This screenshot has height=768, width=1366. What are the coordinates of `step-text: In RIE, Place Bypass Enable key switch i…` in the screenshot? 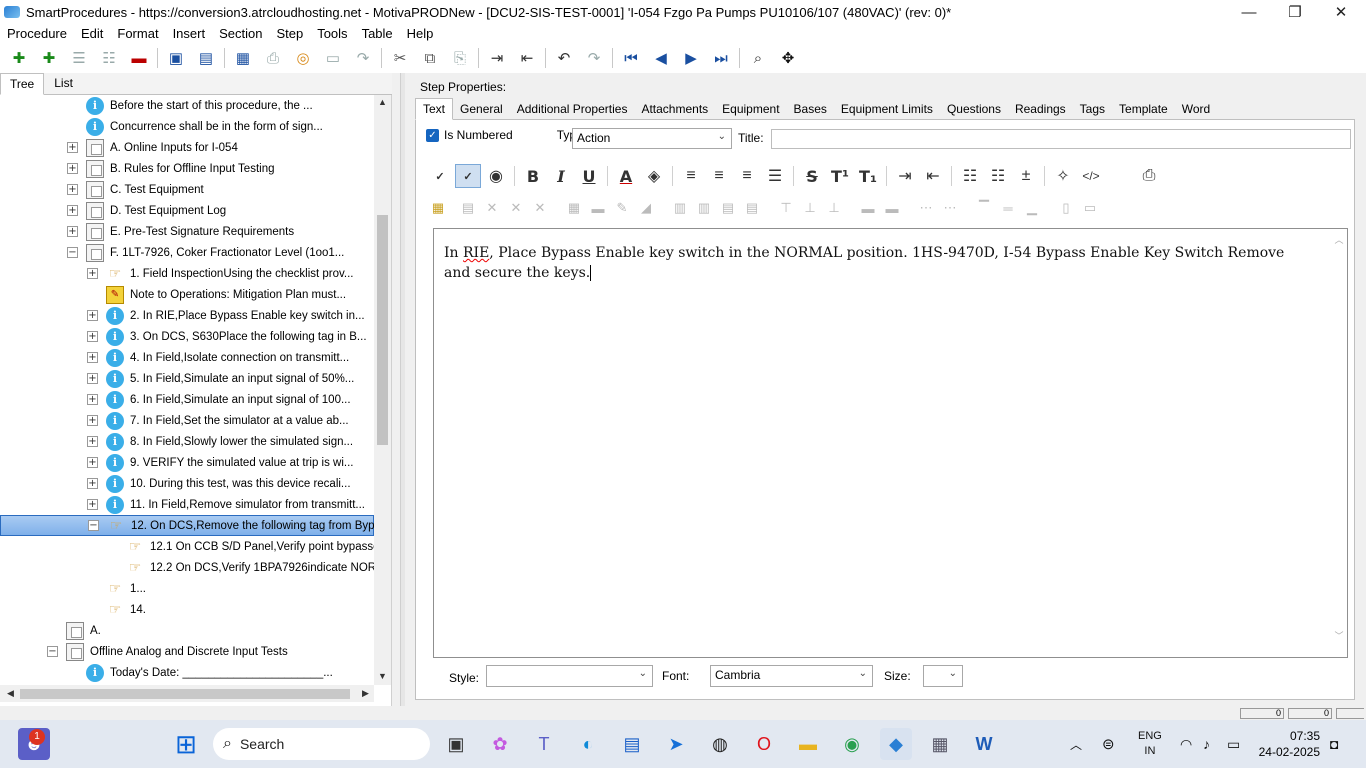 It's located at (879, 263).